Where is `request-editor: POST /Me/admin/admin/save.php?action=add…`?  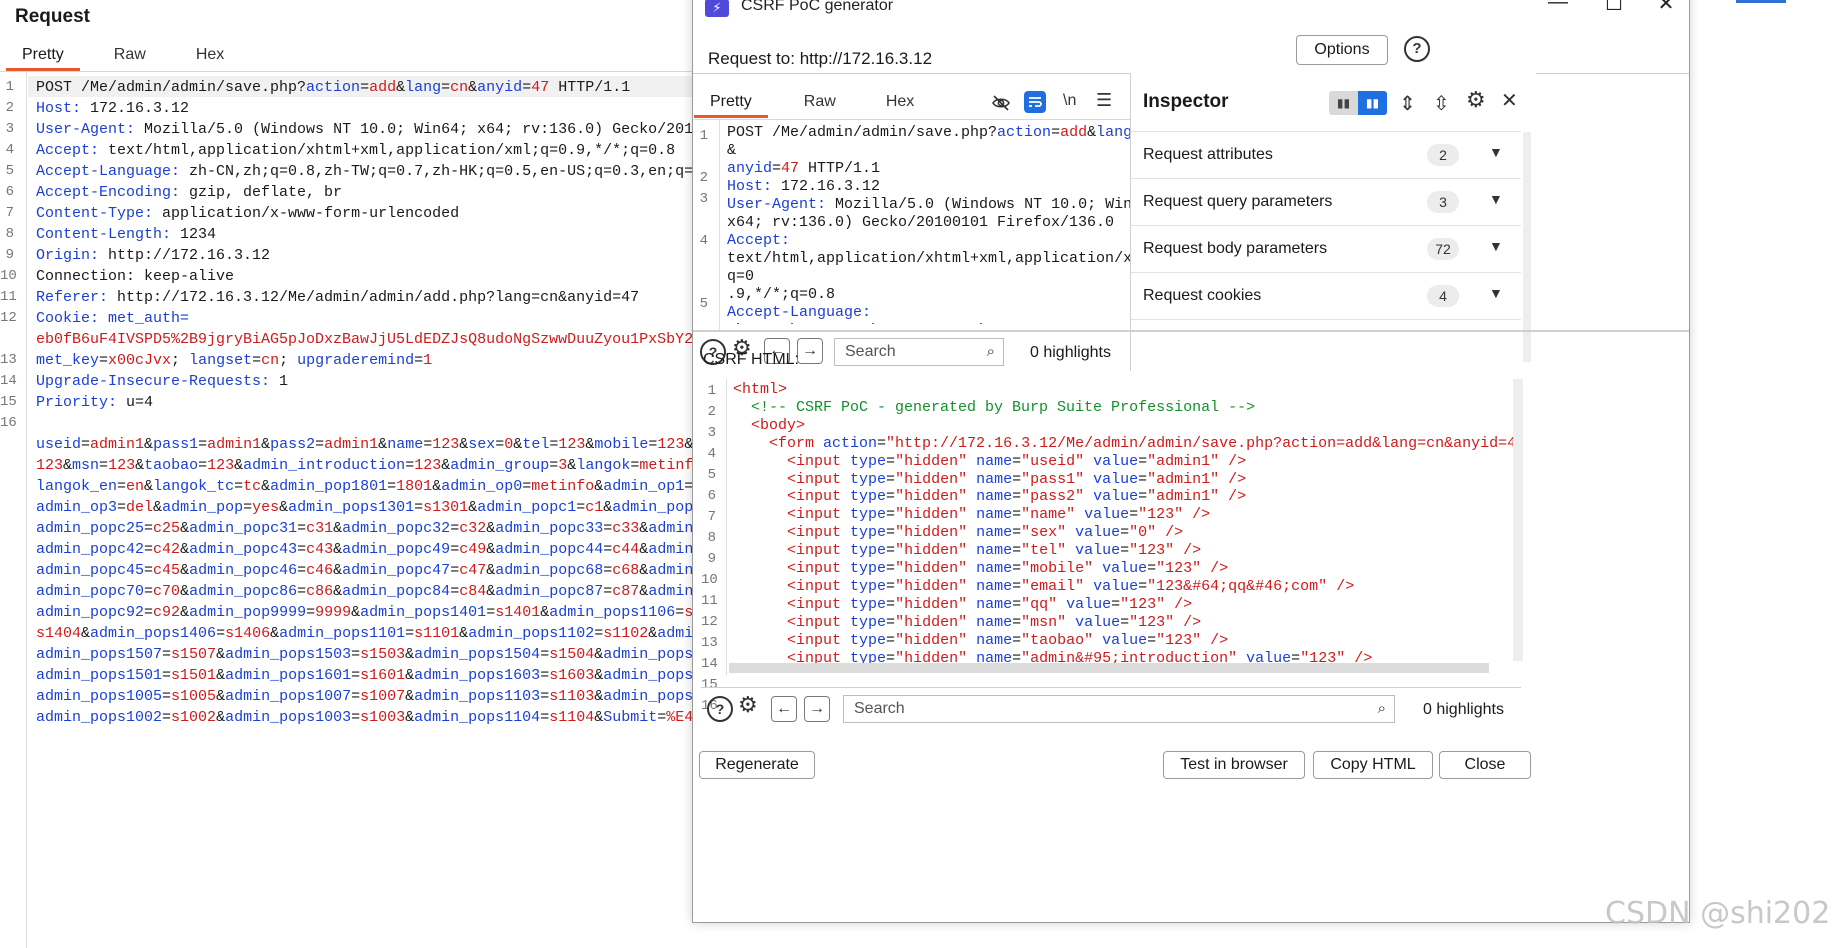
request-editor: POST /Me/admin/admin/save.php?action=add… is located at coordinates (947, 224).